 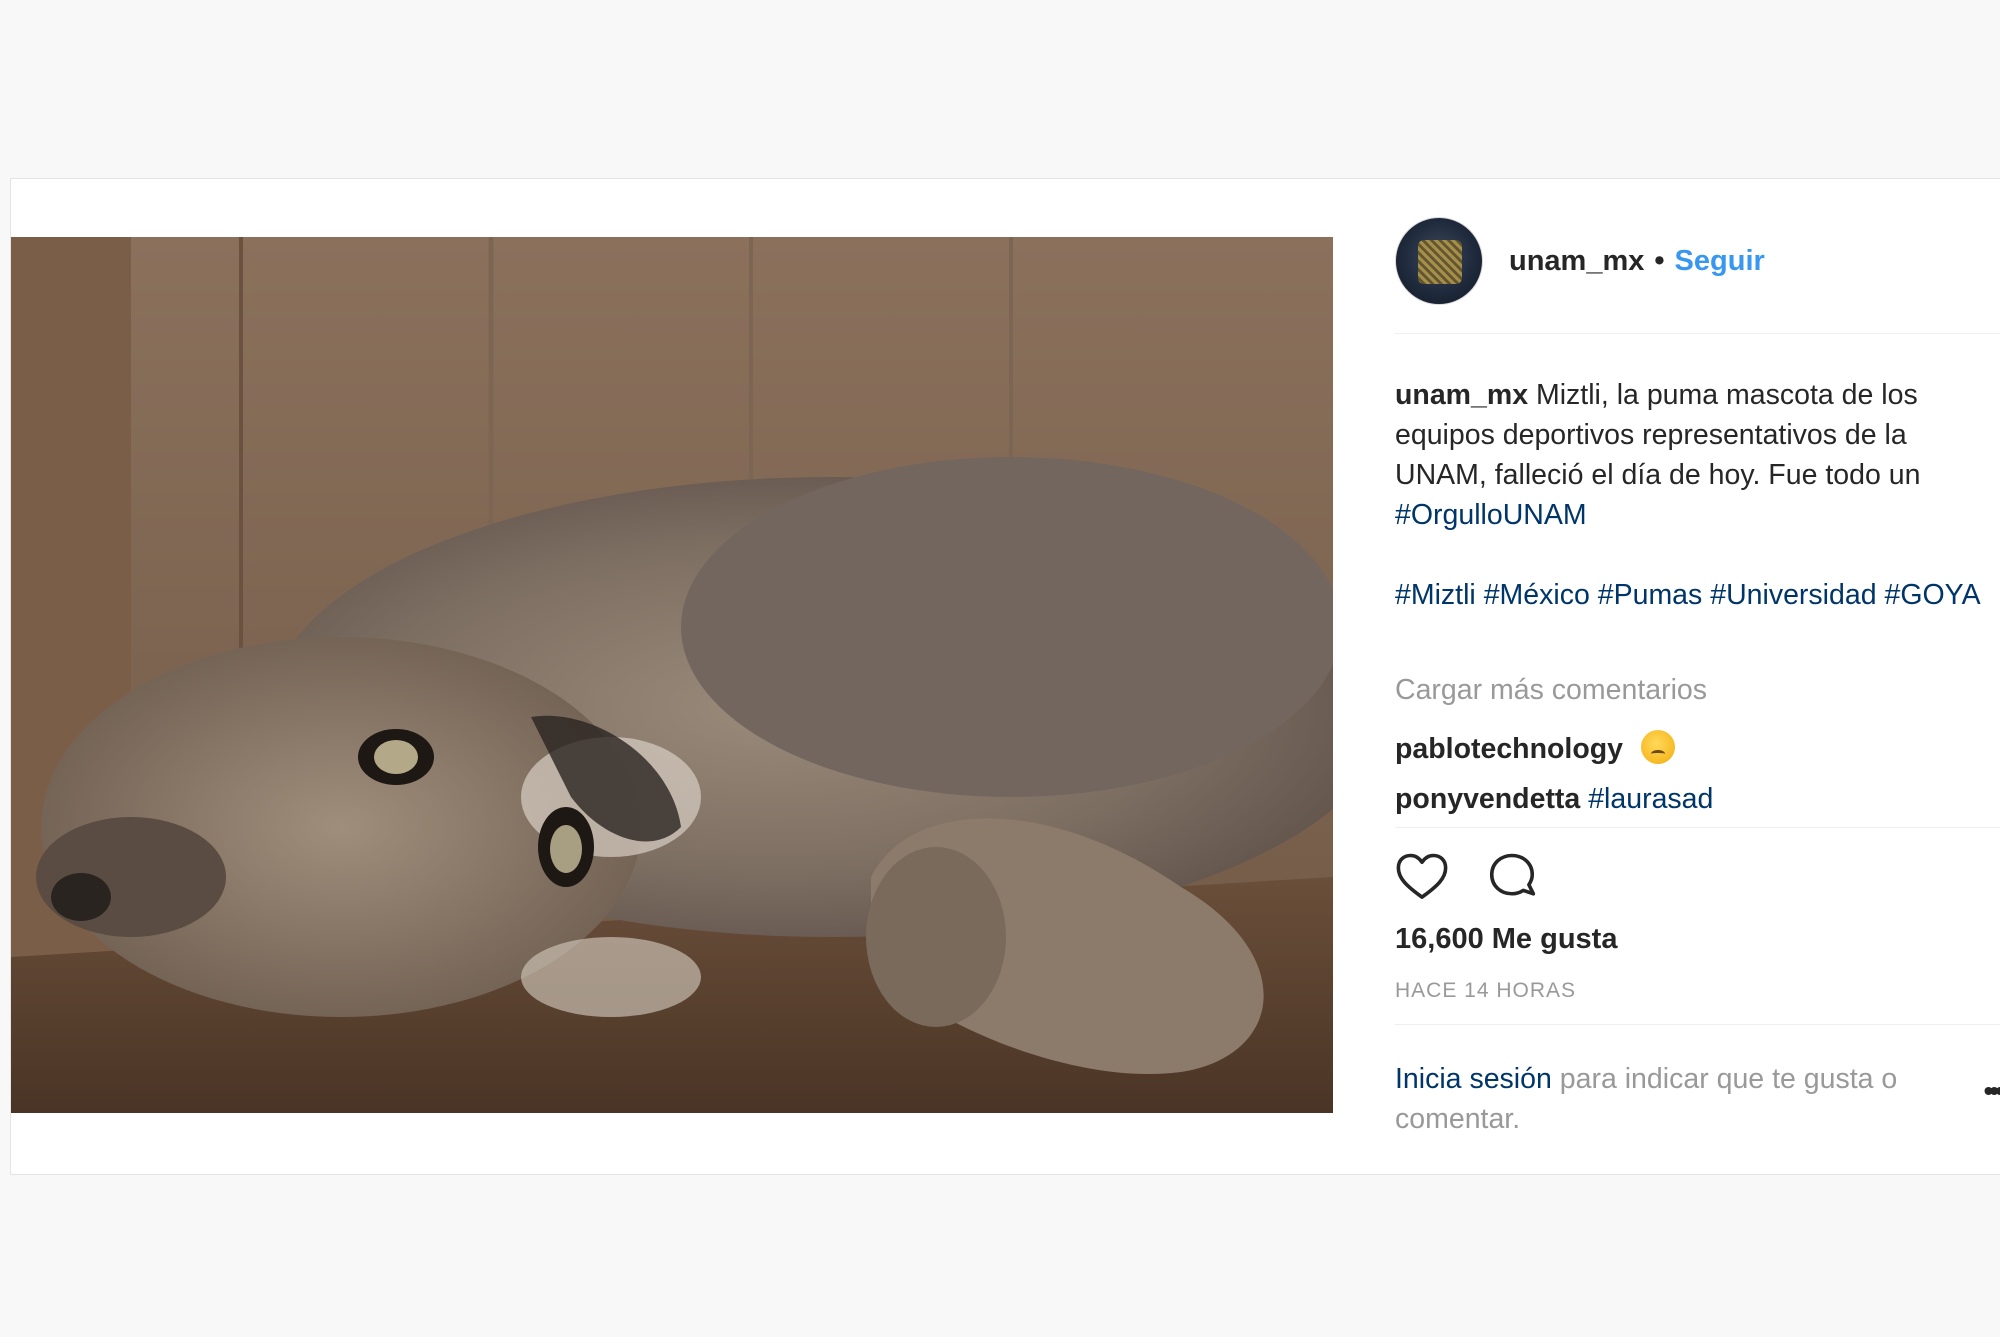 I want to click on hashtag-link: #GOYA, so click(x=1932, y=595).